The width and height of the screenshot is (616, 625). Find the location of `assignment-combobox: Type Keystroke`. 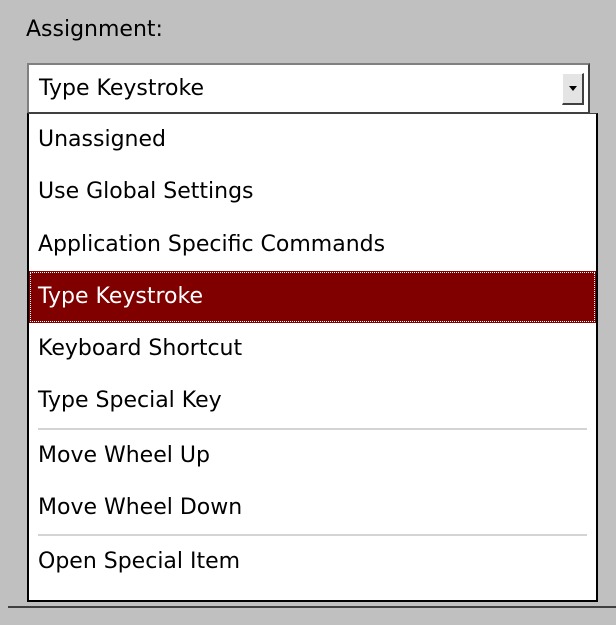

assignment-combobox: Type Keystroke is located at coordinates (308, 88).